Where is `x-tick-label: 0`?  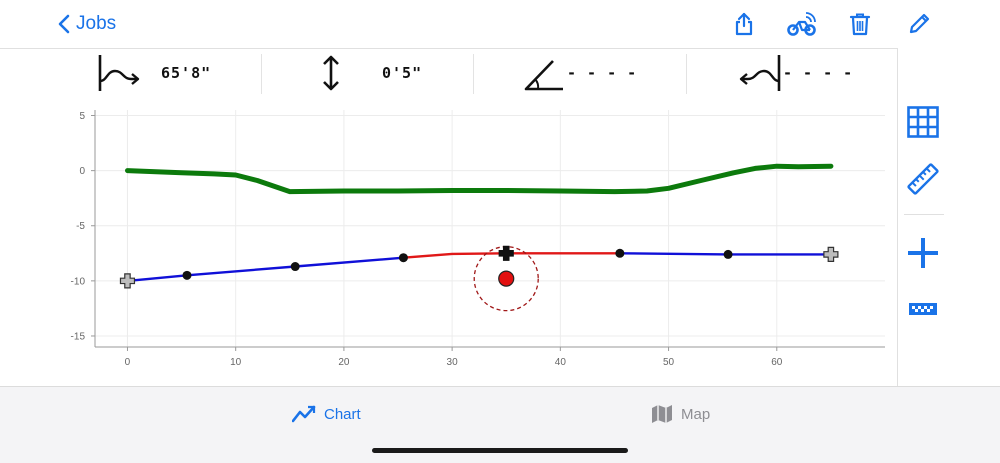 x-tick-label: 0 is located at coordinates (128, 362).